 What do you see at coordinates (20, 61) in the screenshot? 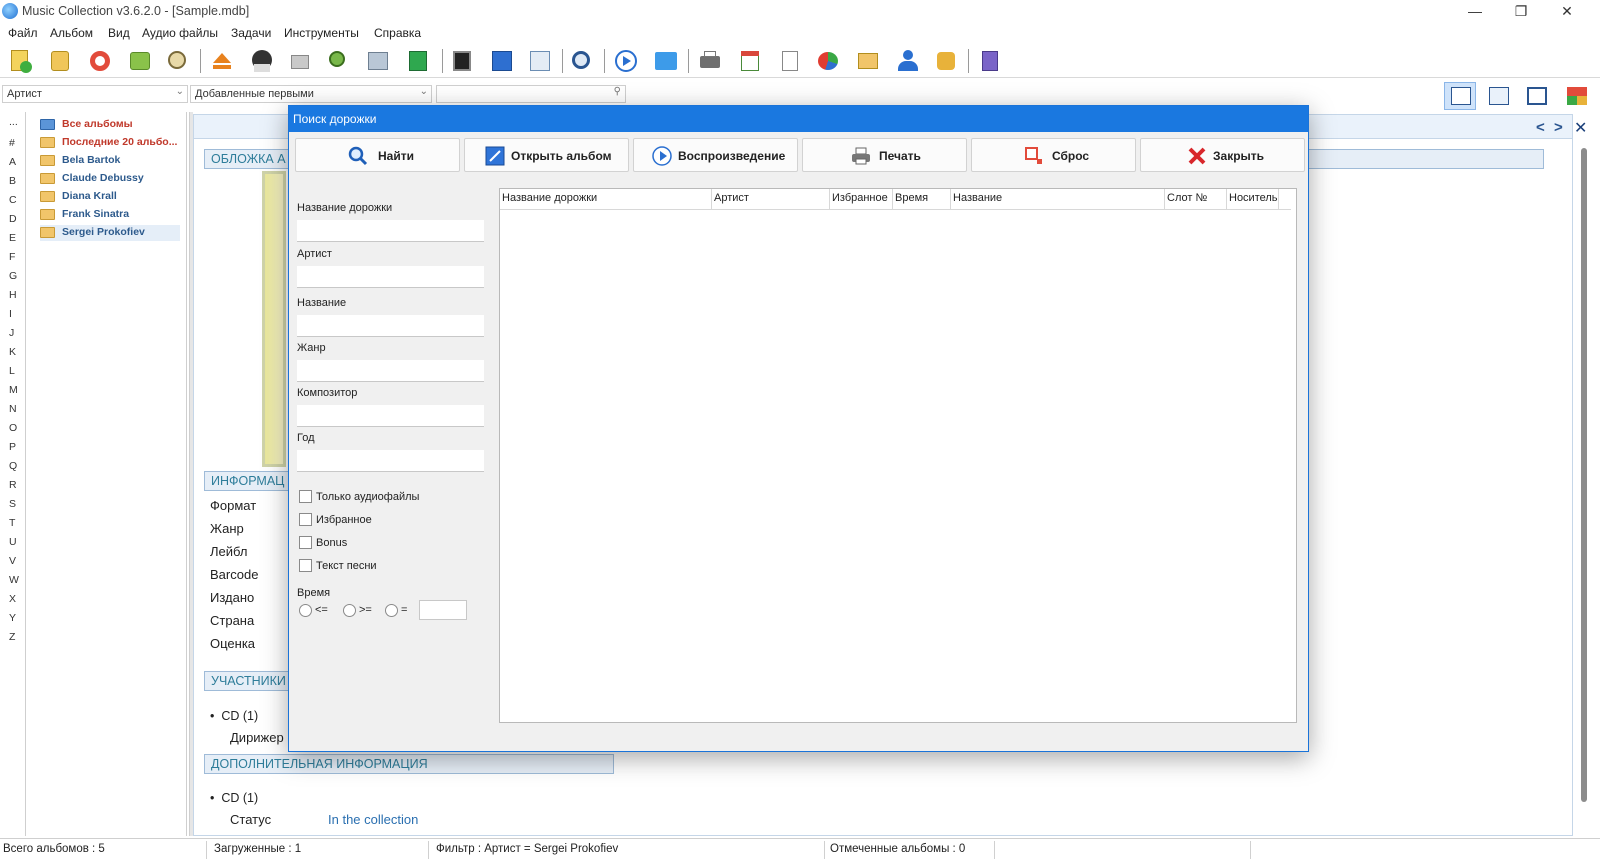
I see `new-album-icon` at bounding box center [20, 61].